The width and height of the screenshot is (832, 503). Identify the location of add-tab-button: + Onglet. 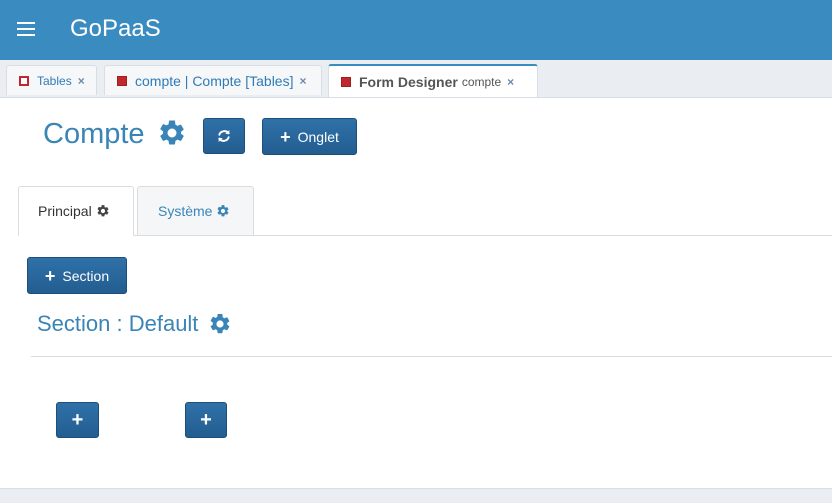
(309, 136).